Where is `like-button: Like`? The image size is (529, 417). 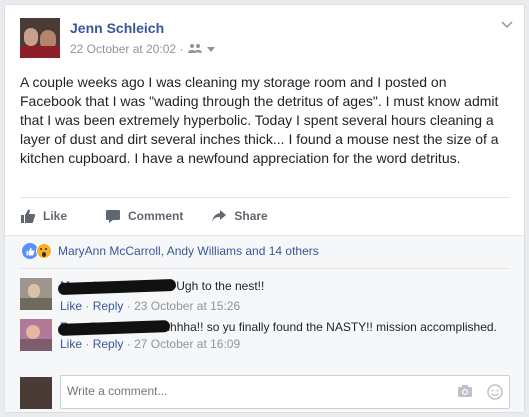 like-button: Like is located at coordinates (43, 216).